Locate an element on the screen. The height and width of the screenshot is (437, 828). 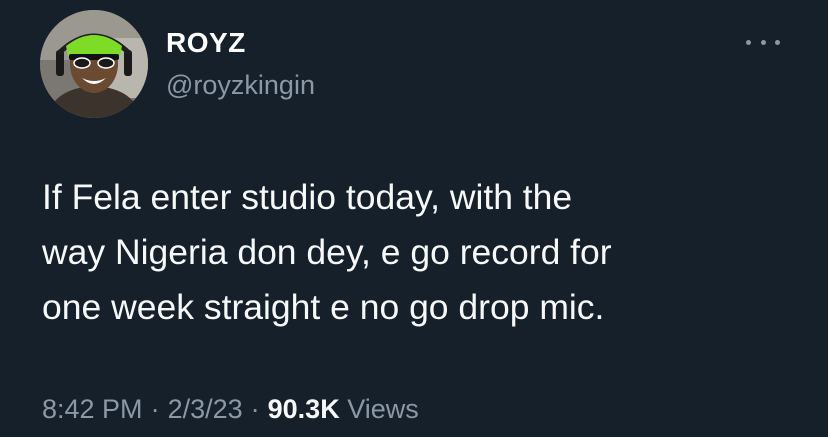
avatar is located at coordinates (94, 64).